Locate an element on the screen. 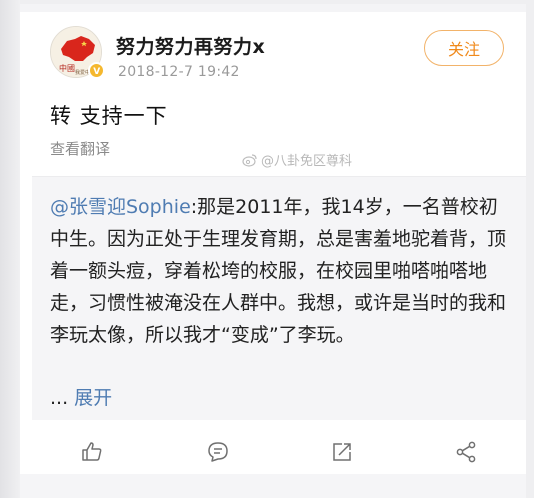 The image size is (534, 498). share-button is located at coordinates (466, 452).